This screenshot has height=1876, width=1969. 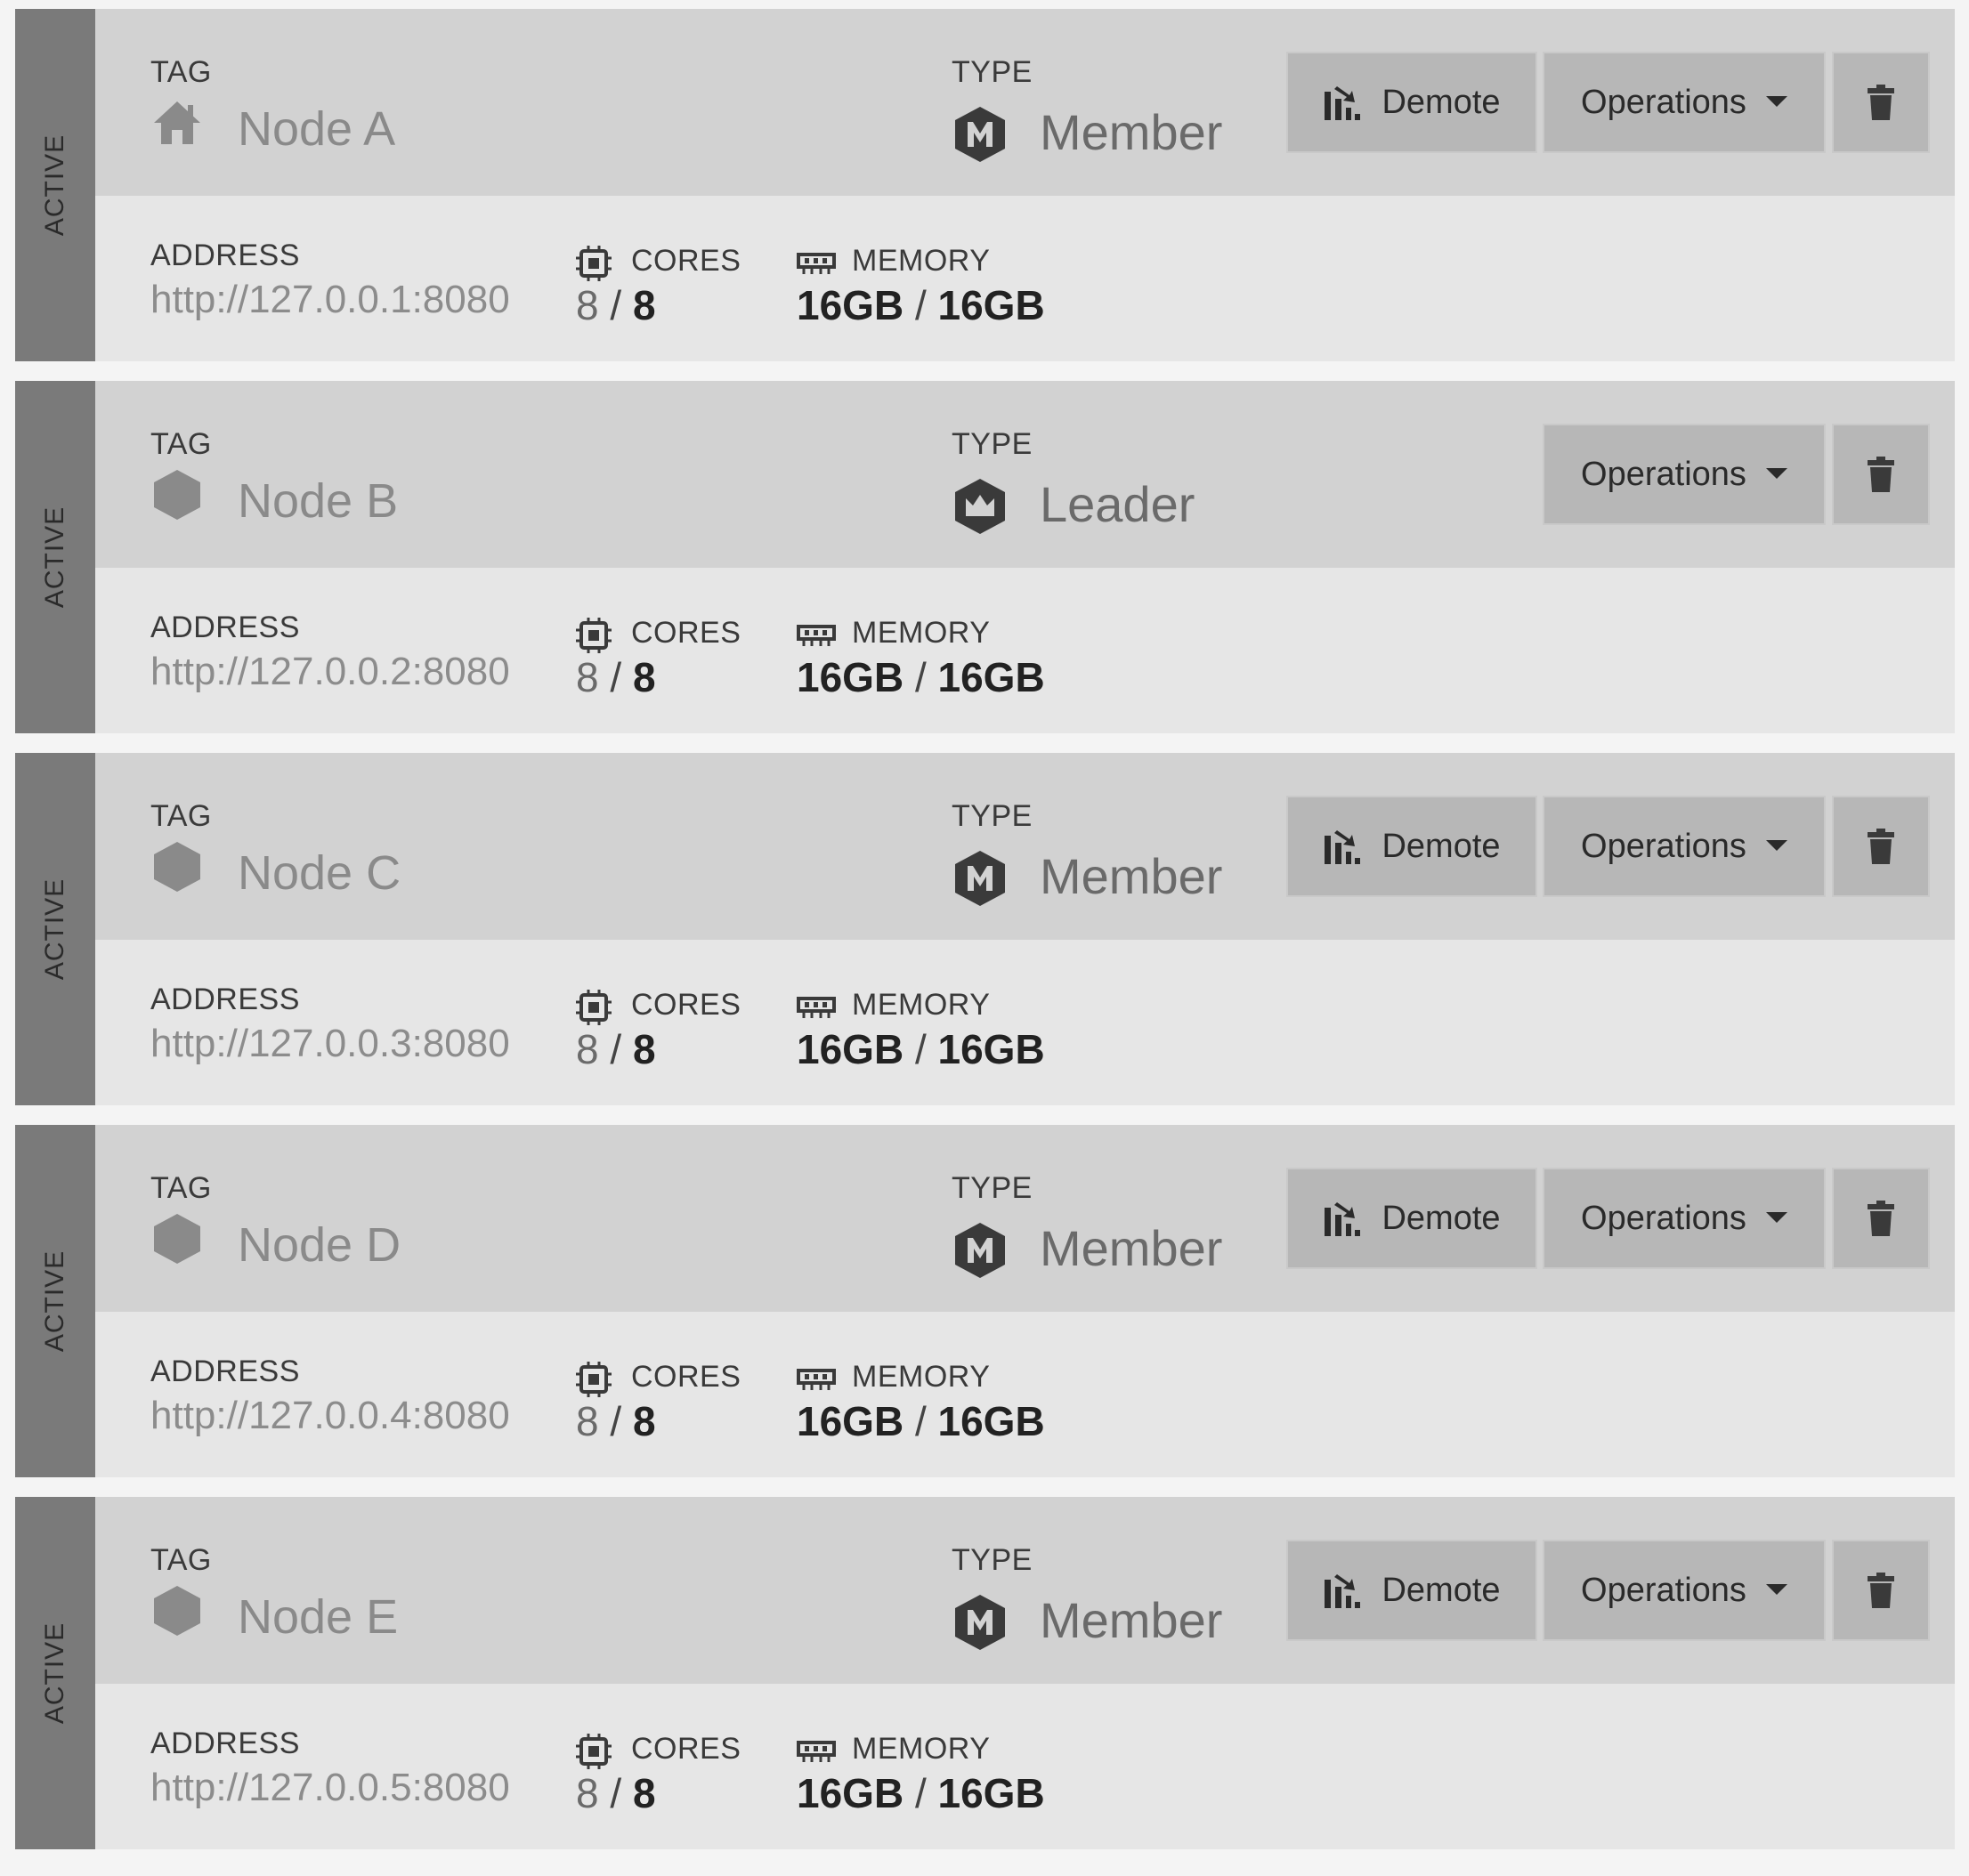 I want to click on node-address: http://127.0.0.3:8080, so click(x=330, y=1043).